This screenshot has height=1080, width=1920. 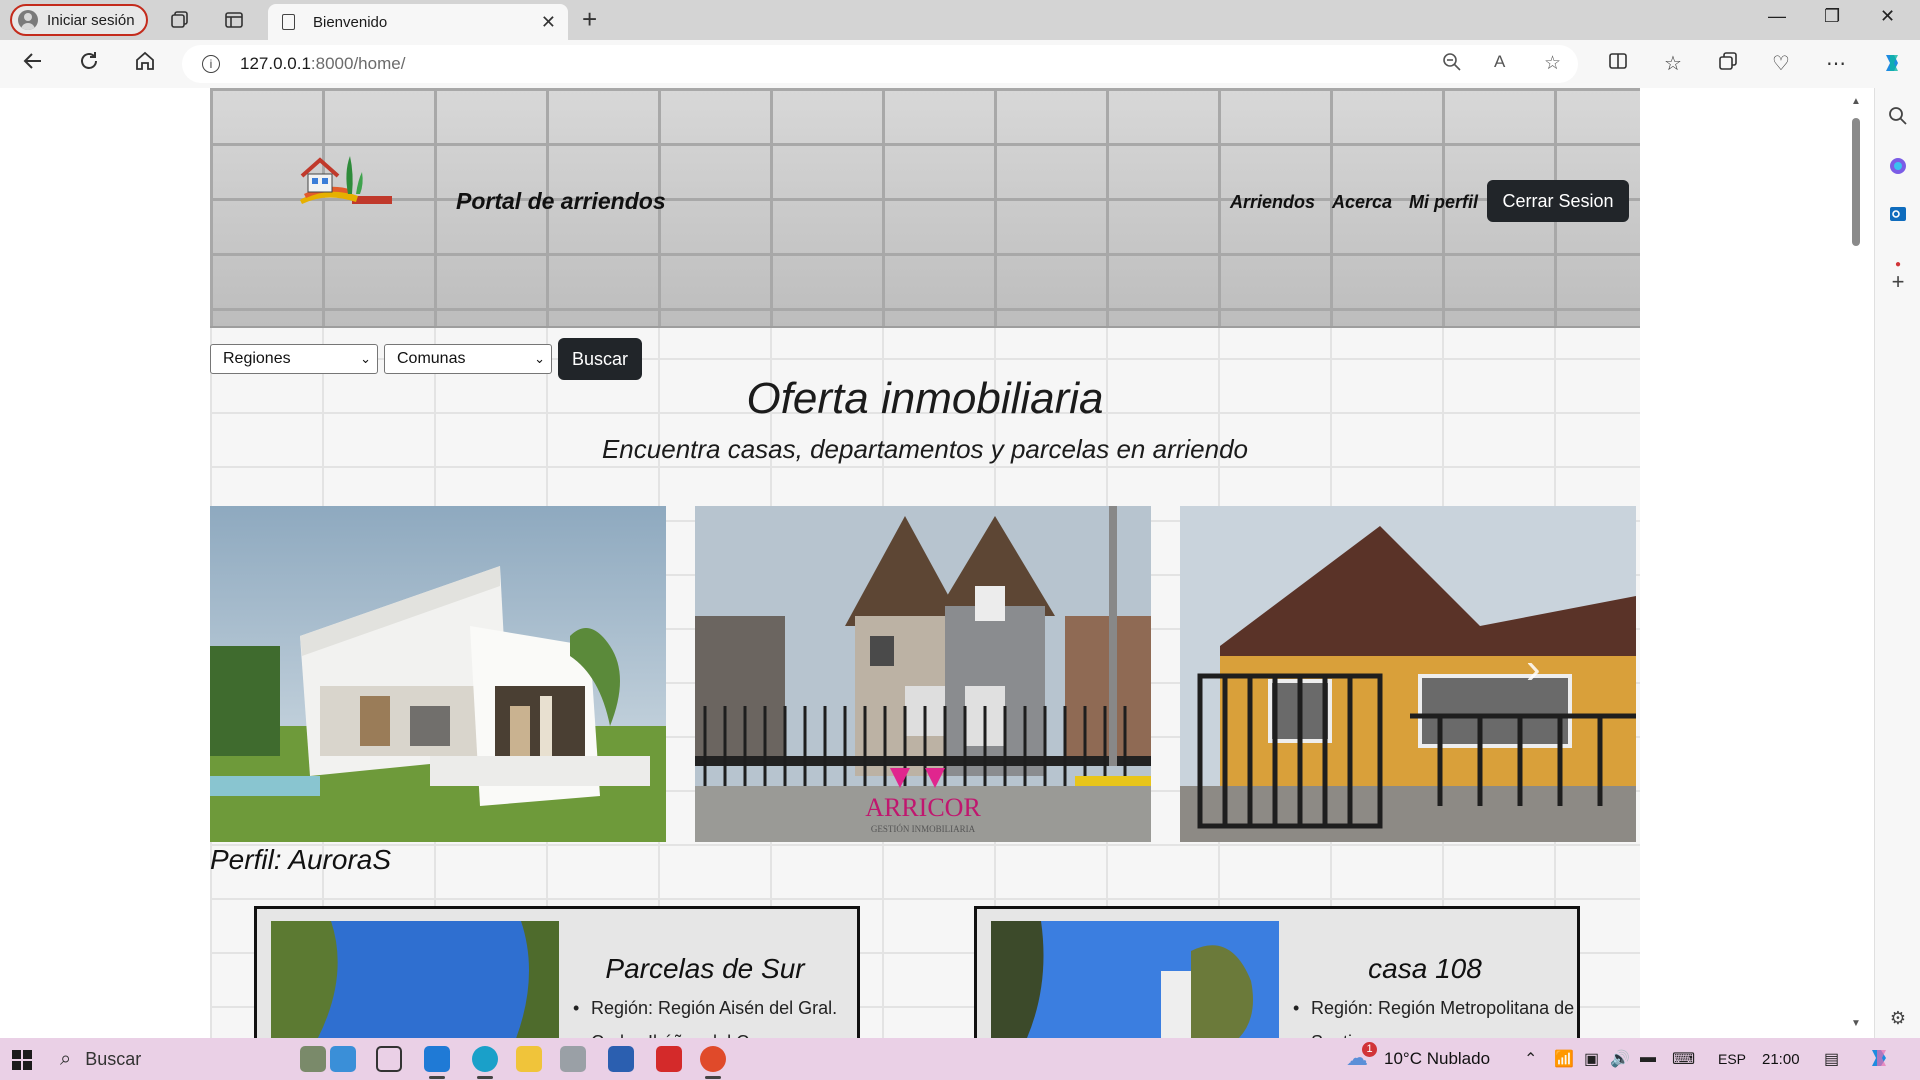 I want to click on maps-app-icon, so click(x=343, y=1059).